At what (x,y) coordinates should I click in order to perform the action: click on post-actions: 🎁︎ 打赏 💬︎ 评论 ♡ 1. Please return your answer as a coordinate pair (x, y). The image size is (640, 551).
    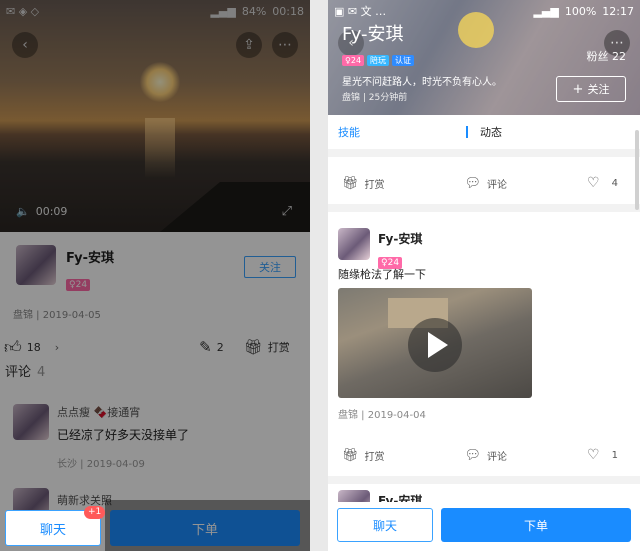
    Looking at the image, I should click on (484, 455).